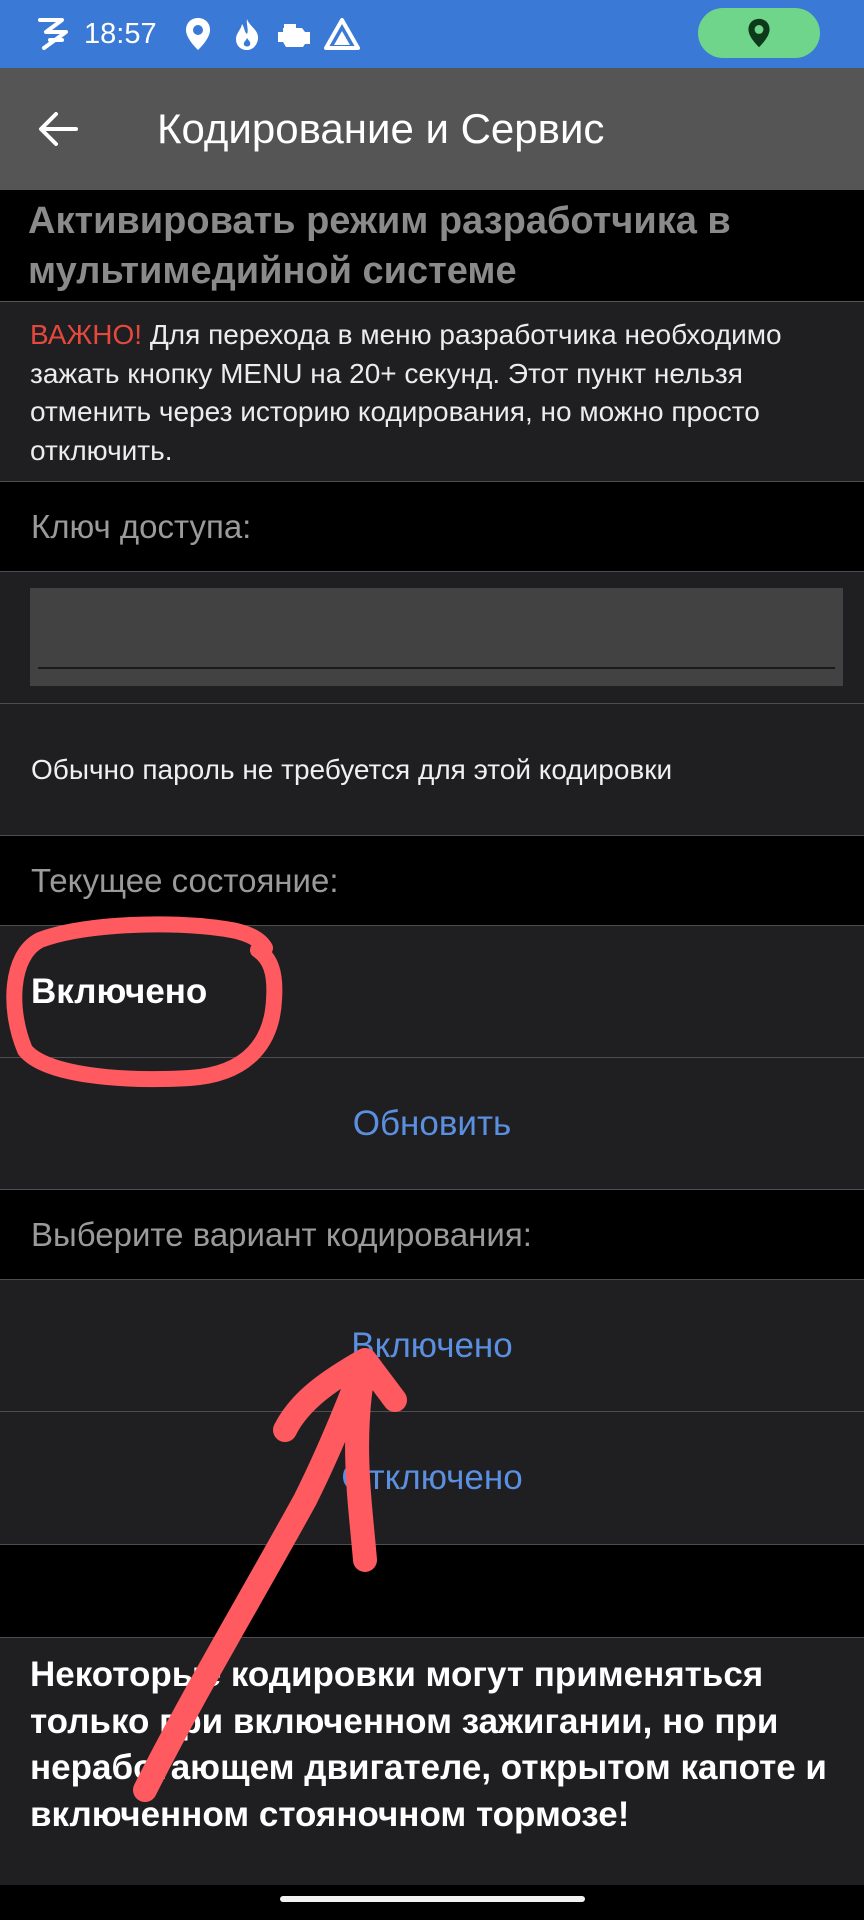 This screenshot has width=864, height=1920. What do you see at coordinates (120, 33) in the screenshot?
I see `status-time: 18:57` at bounding box center [120, 33].